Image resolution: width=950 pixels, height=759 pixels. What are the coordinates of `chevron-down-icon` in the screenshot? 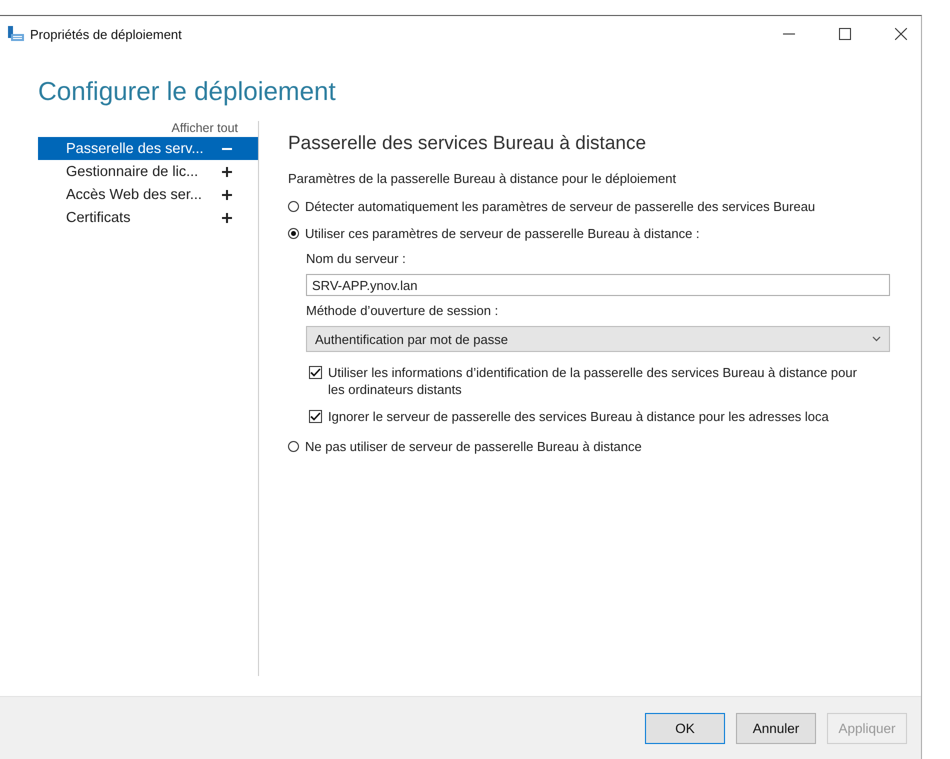 It's located at (876, 339).